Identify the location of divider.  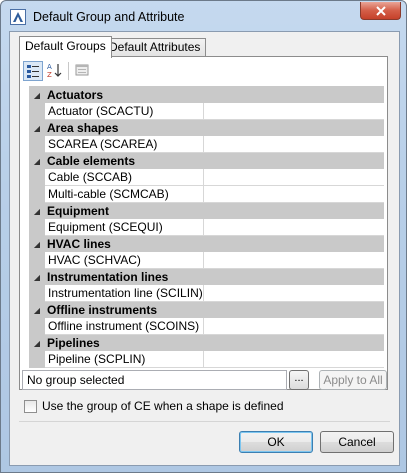
(204, 421).